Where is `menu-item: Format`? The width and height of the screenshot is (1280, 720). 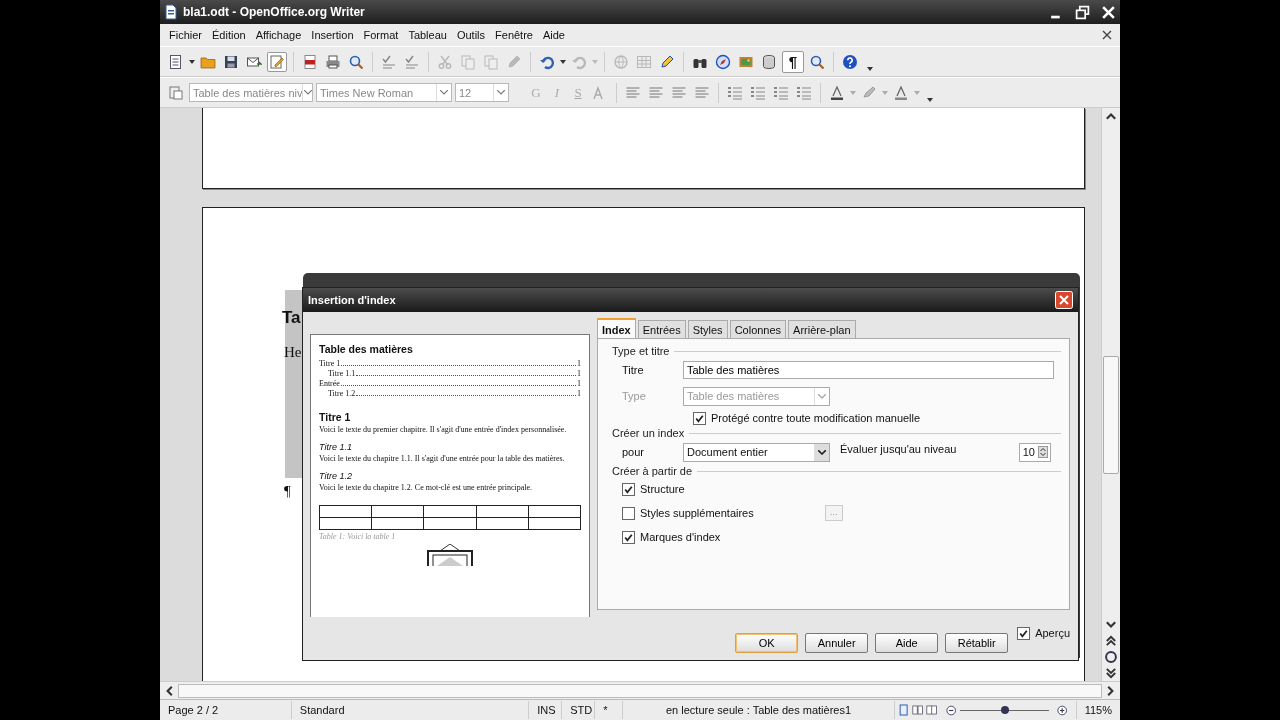
menu-item: Format is located at coordinates (381, 35).